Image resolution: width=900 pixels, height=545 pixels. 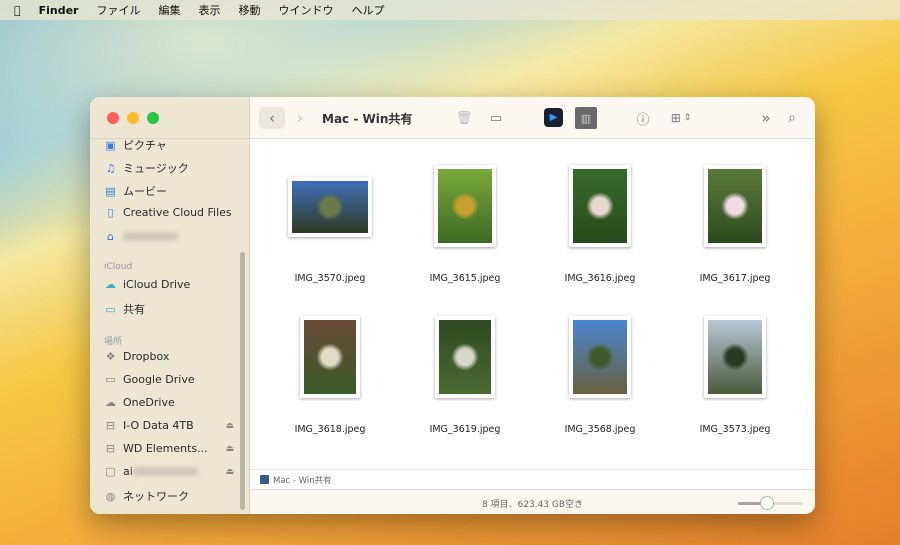 What do you see at coordinates (532, 505) in the screenshot?
I see `status-text: 8 項目、623.43 GB空き` at bounding box center [532, 505].